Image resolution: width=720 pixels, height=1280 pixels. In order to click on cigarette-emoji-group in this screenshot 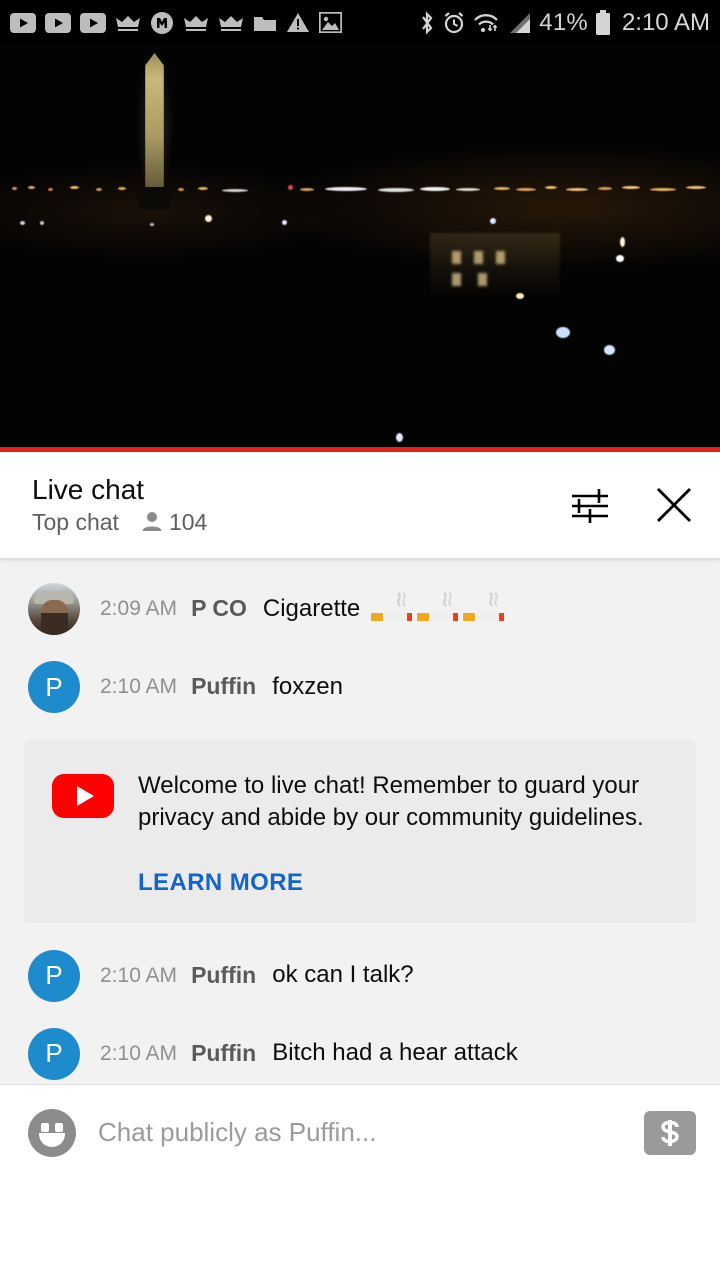, I will do `click(438, 609)`.